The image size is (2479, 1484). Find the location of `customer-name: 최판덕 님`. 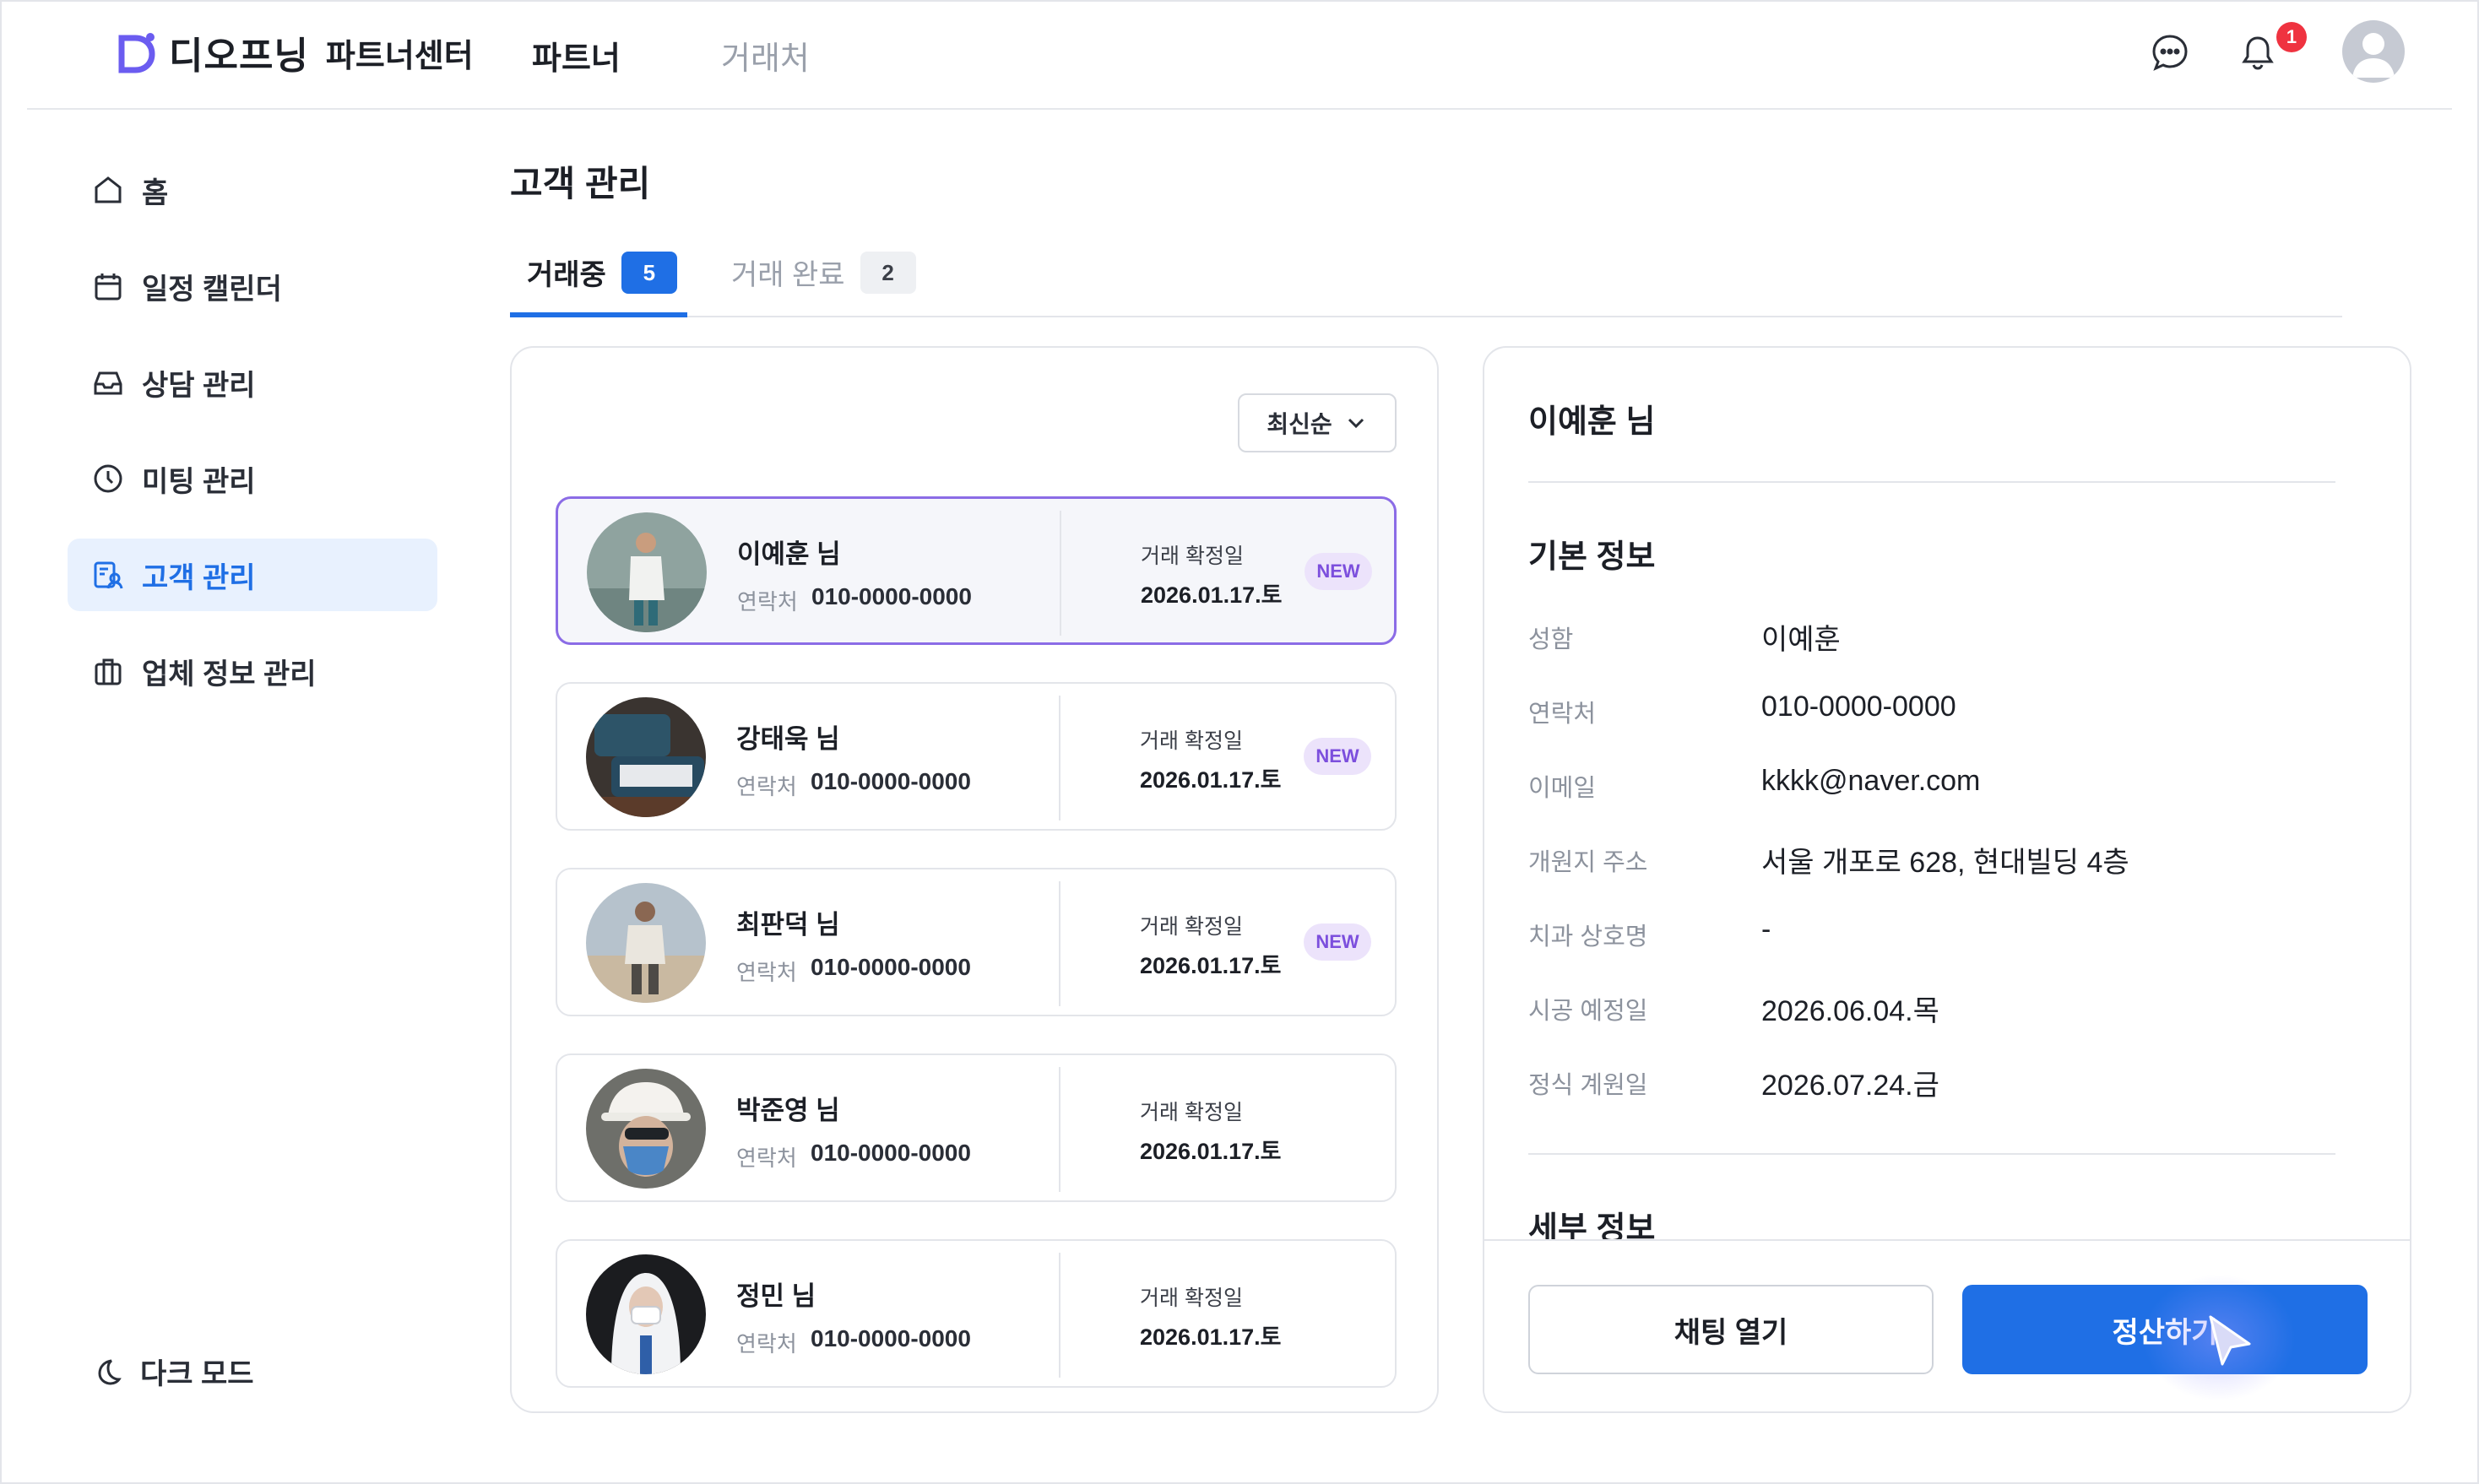

customer-name: 최판덕 님 is located at coordinates (788, 925).